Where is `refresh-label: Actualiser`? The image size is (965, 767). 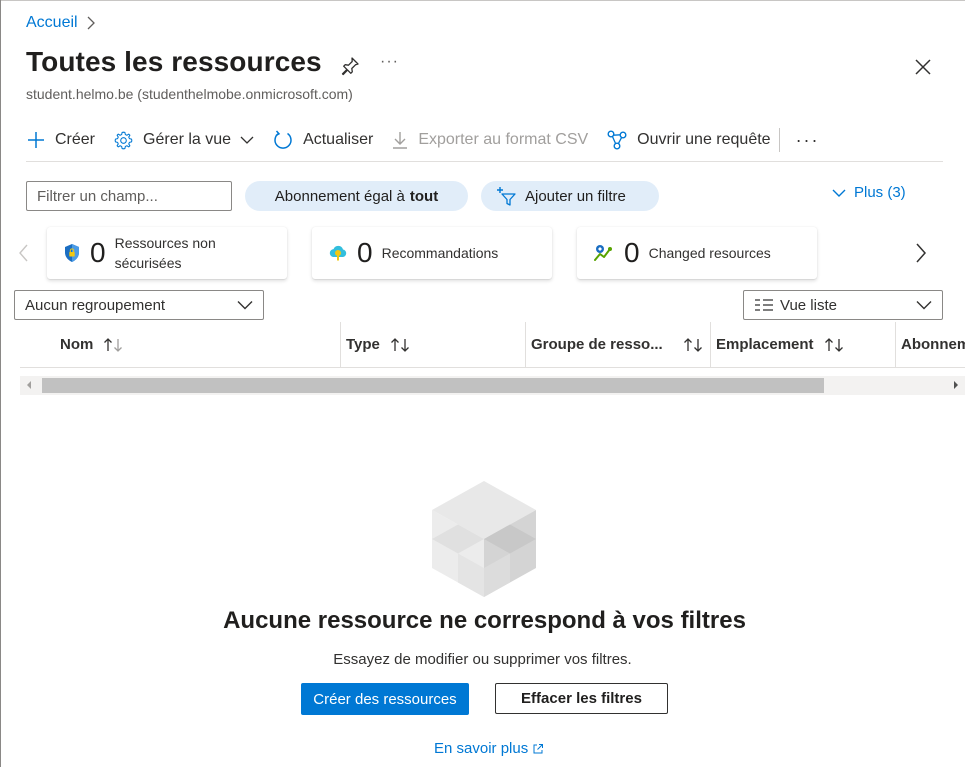
refresh-label: Actualiser is located at coordinates (338, 139).